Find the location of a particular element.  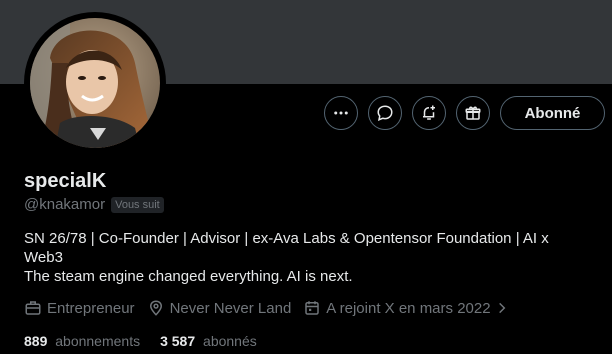

follows-you-badge: Vous suit is located at coordinates (137, 204).